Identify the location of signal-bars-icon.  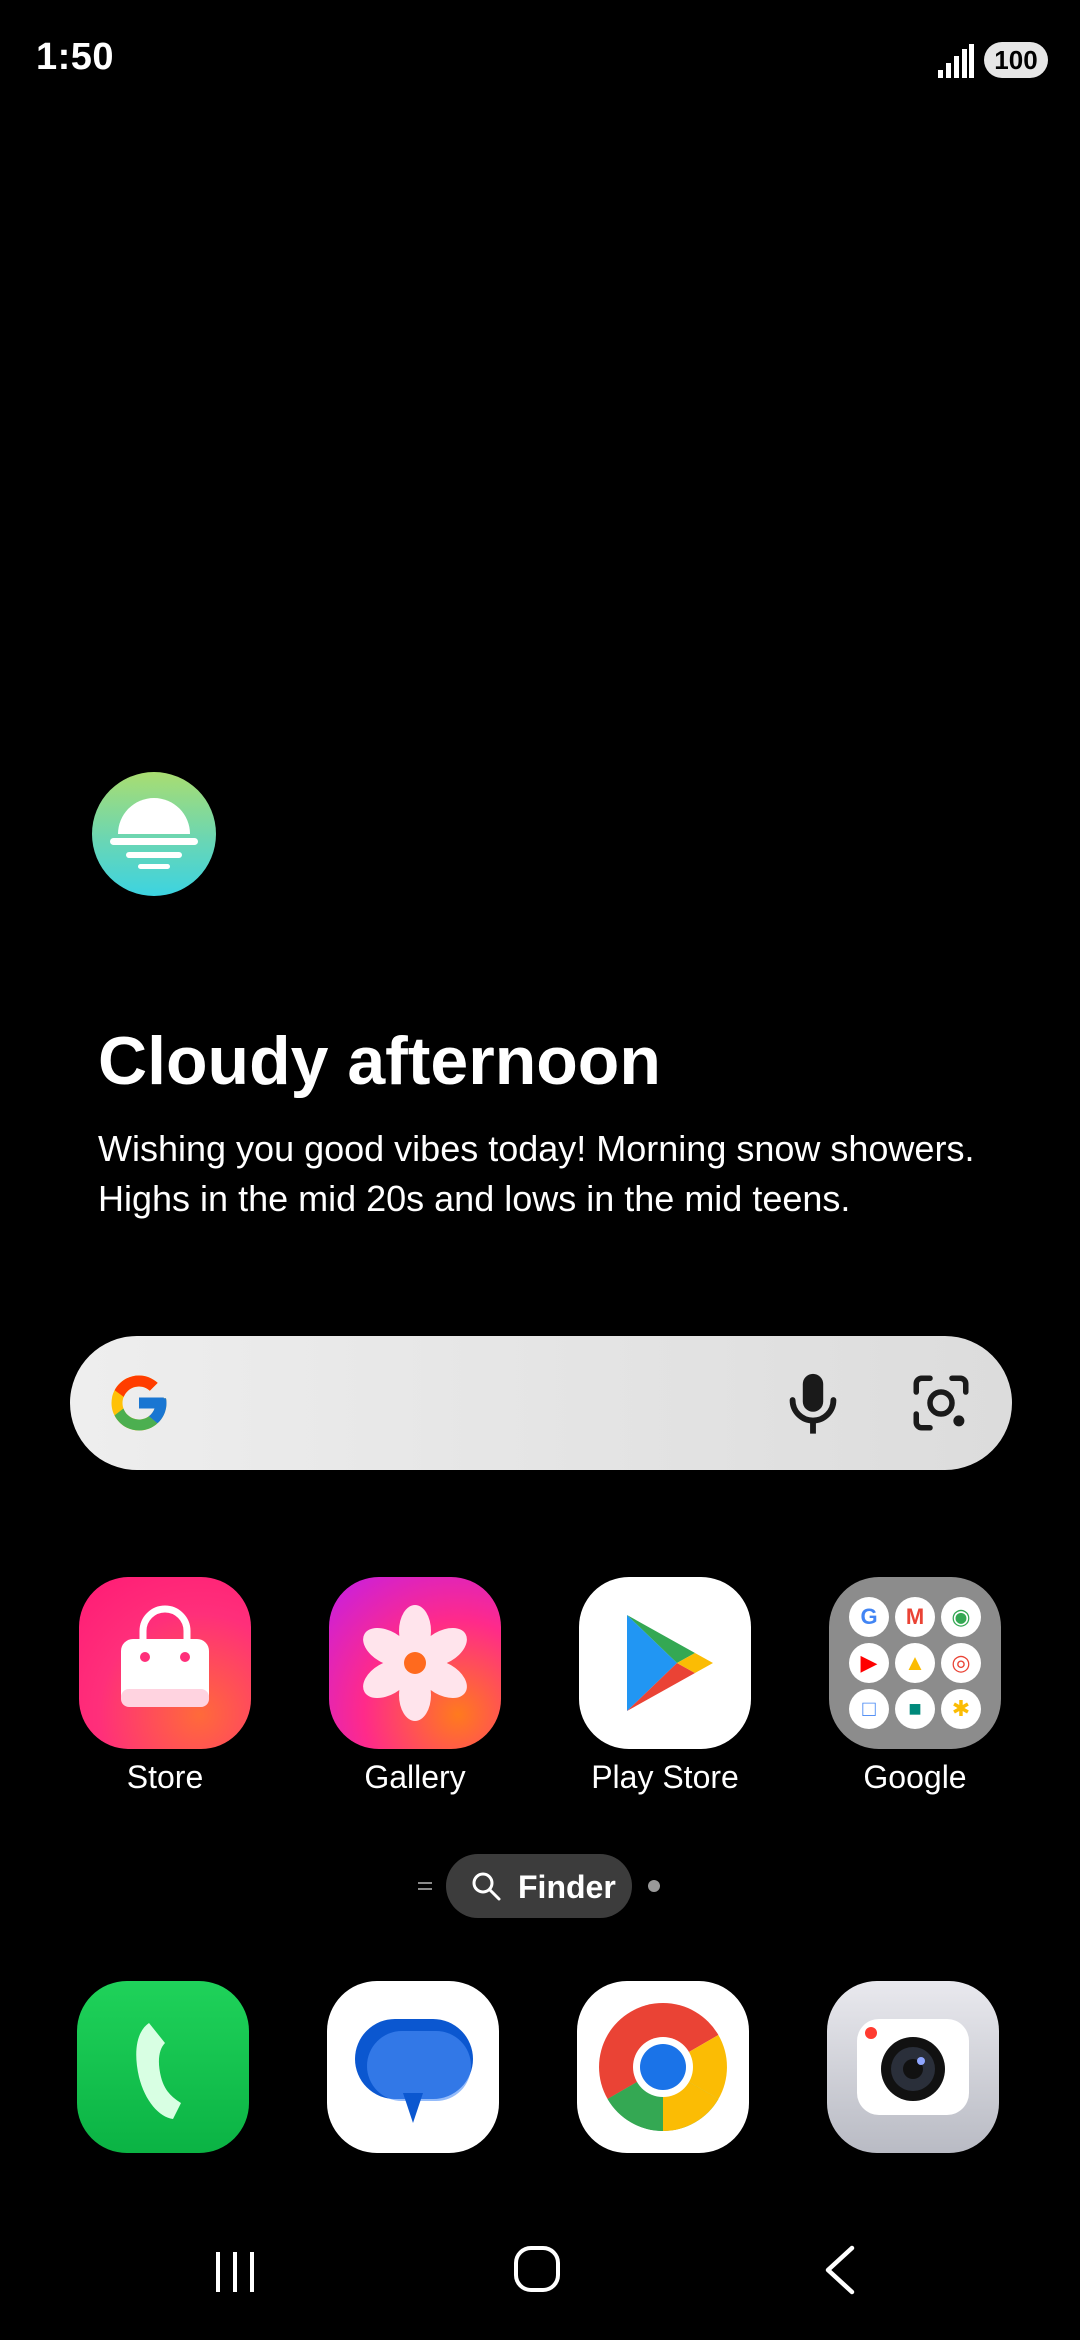
(956, 61).